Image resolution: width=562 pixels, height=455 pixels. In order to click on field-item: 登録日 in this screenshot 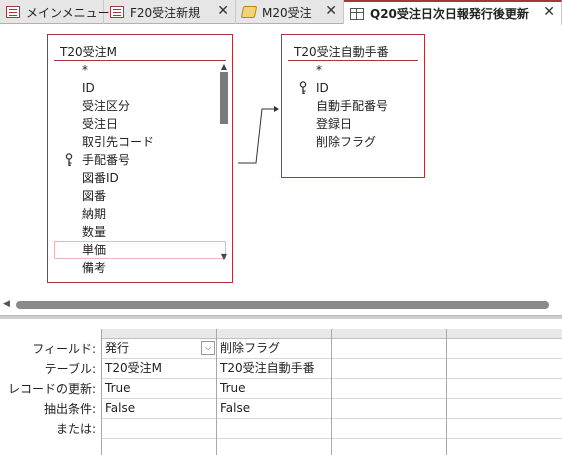, I will do `click(353, 124)`.